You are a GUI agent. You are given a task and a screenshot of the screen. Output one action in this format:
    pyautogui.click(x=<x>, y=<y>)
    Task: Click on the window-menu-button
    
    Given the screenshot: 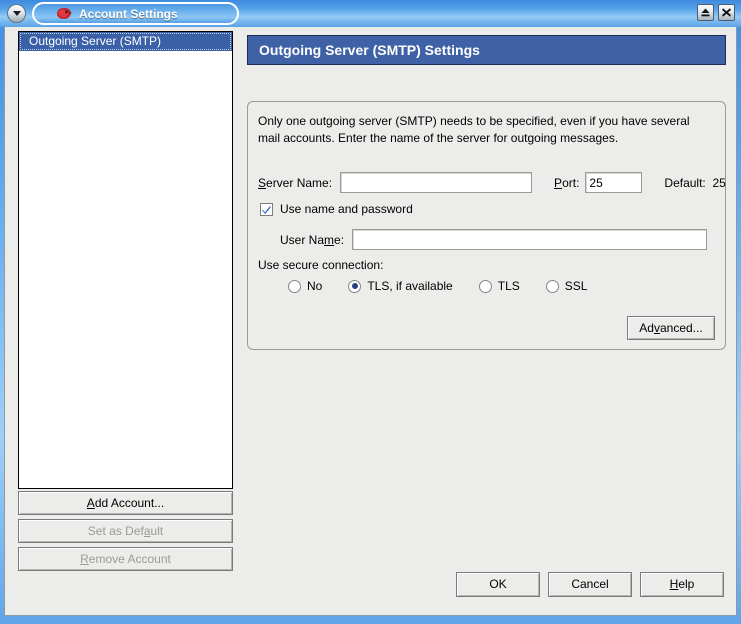 What is the action you would take?
    pyautogui.click(x=16, y=13)
    